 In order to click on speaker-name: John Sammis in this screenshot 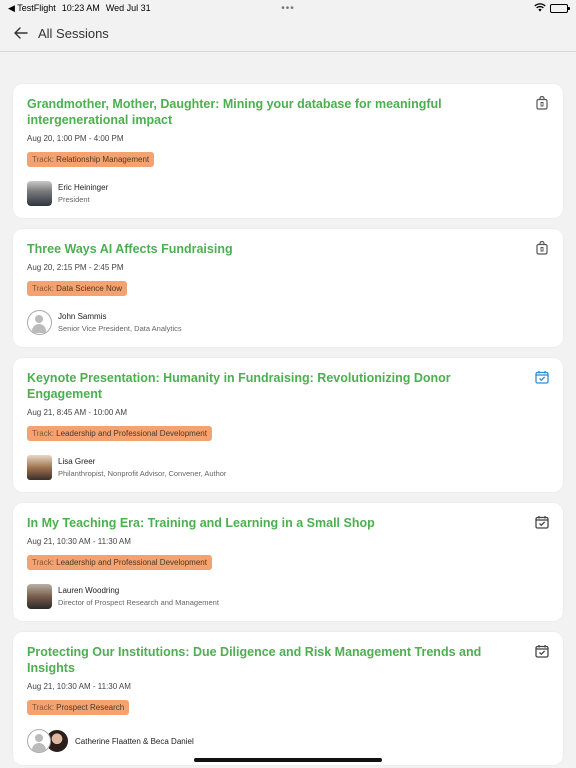, I will do `click(82, 316)`.